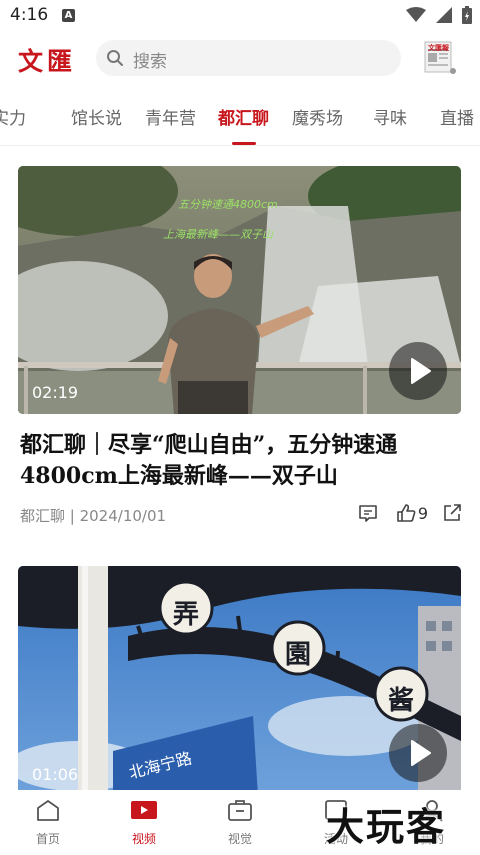 The image size is (480, 855). Describe the element at coordinates (48, 822) in the screenshot. I see `nav-home: 首页` at that location.